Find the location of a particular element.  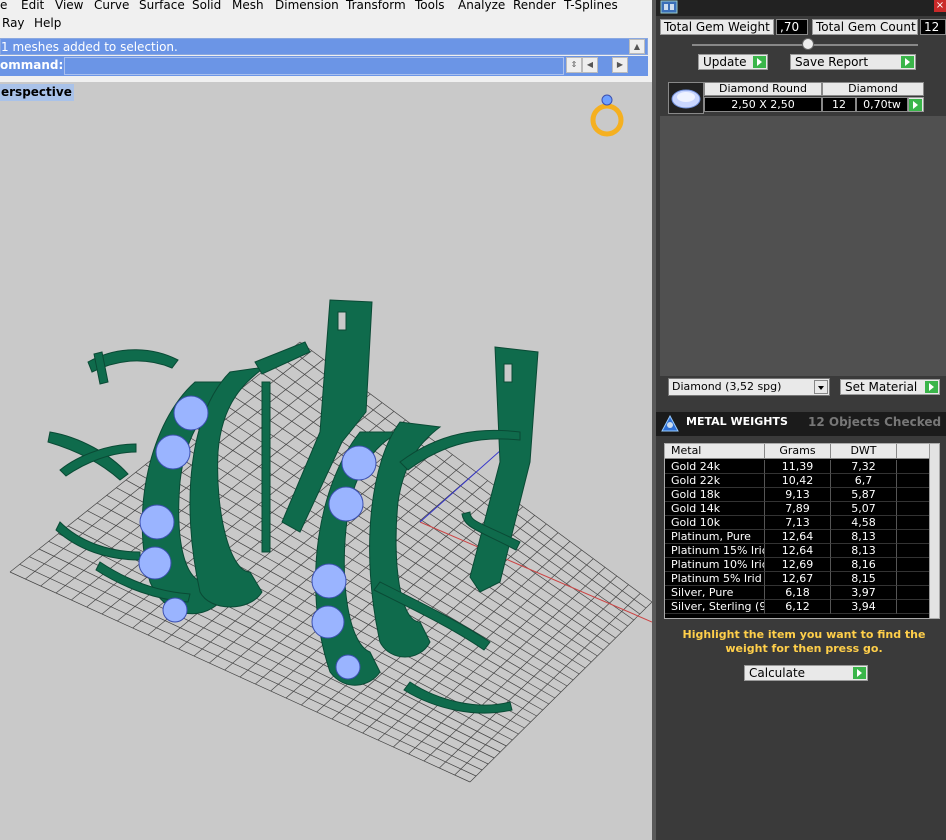

metal-row: Platinum 15% Irid 12,64 8,13 is located at coordinates (802, 551).